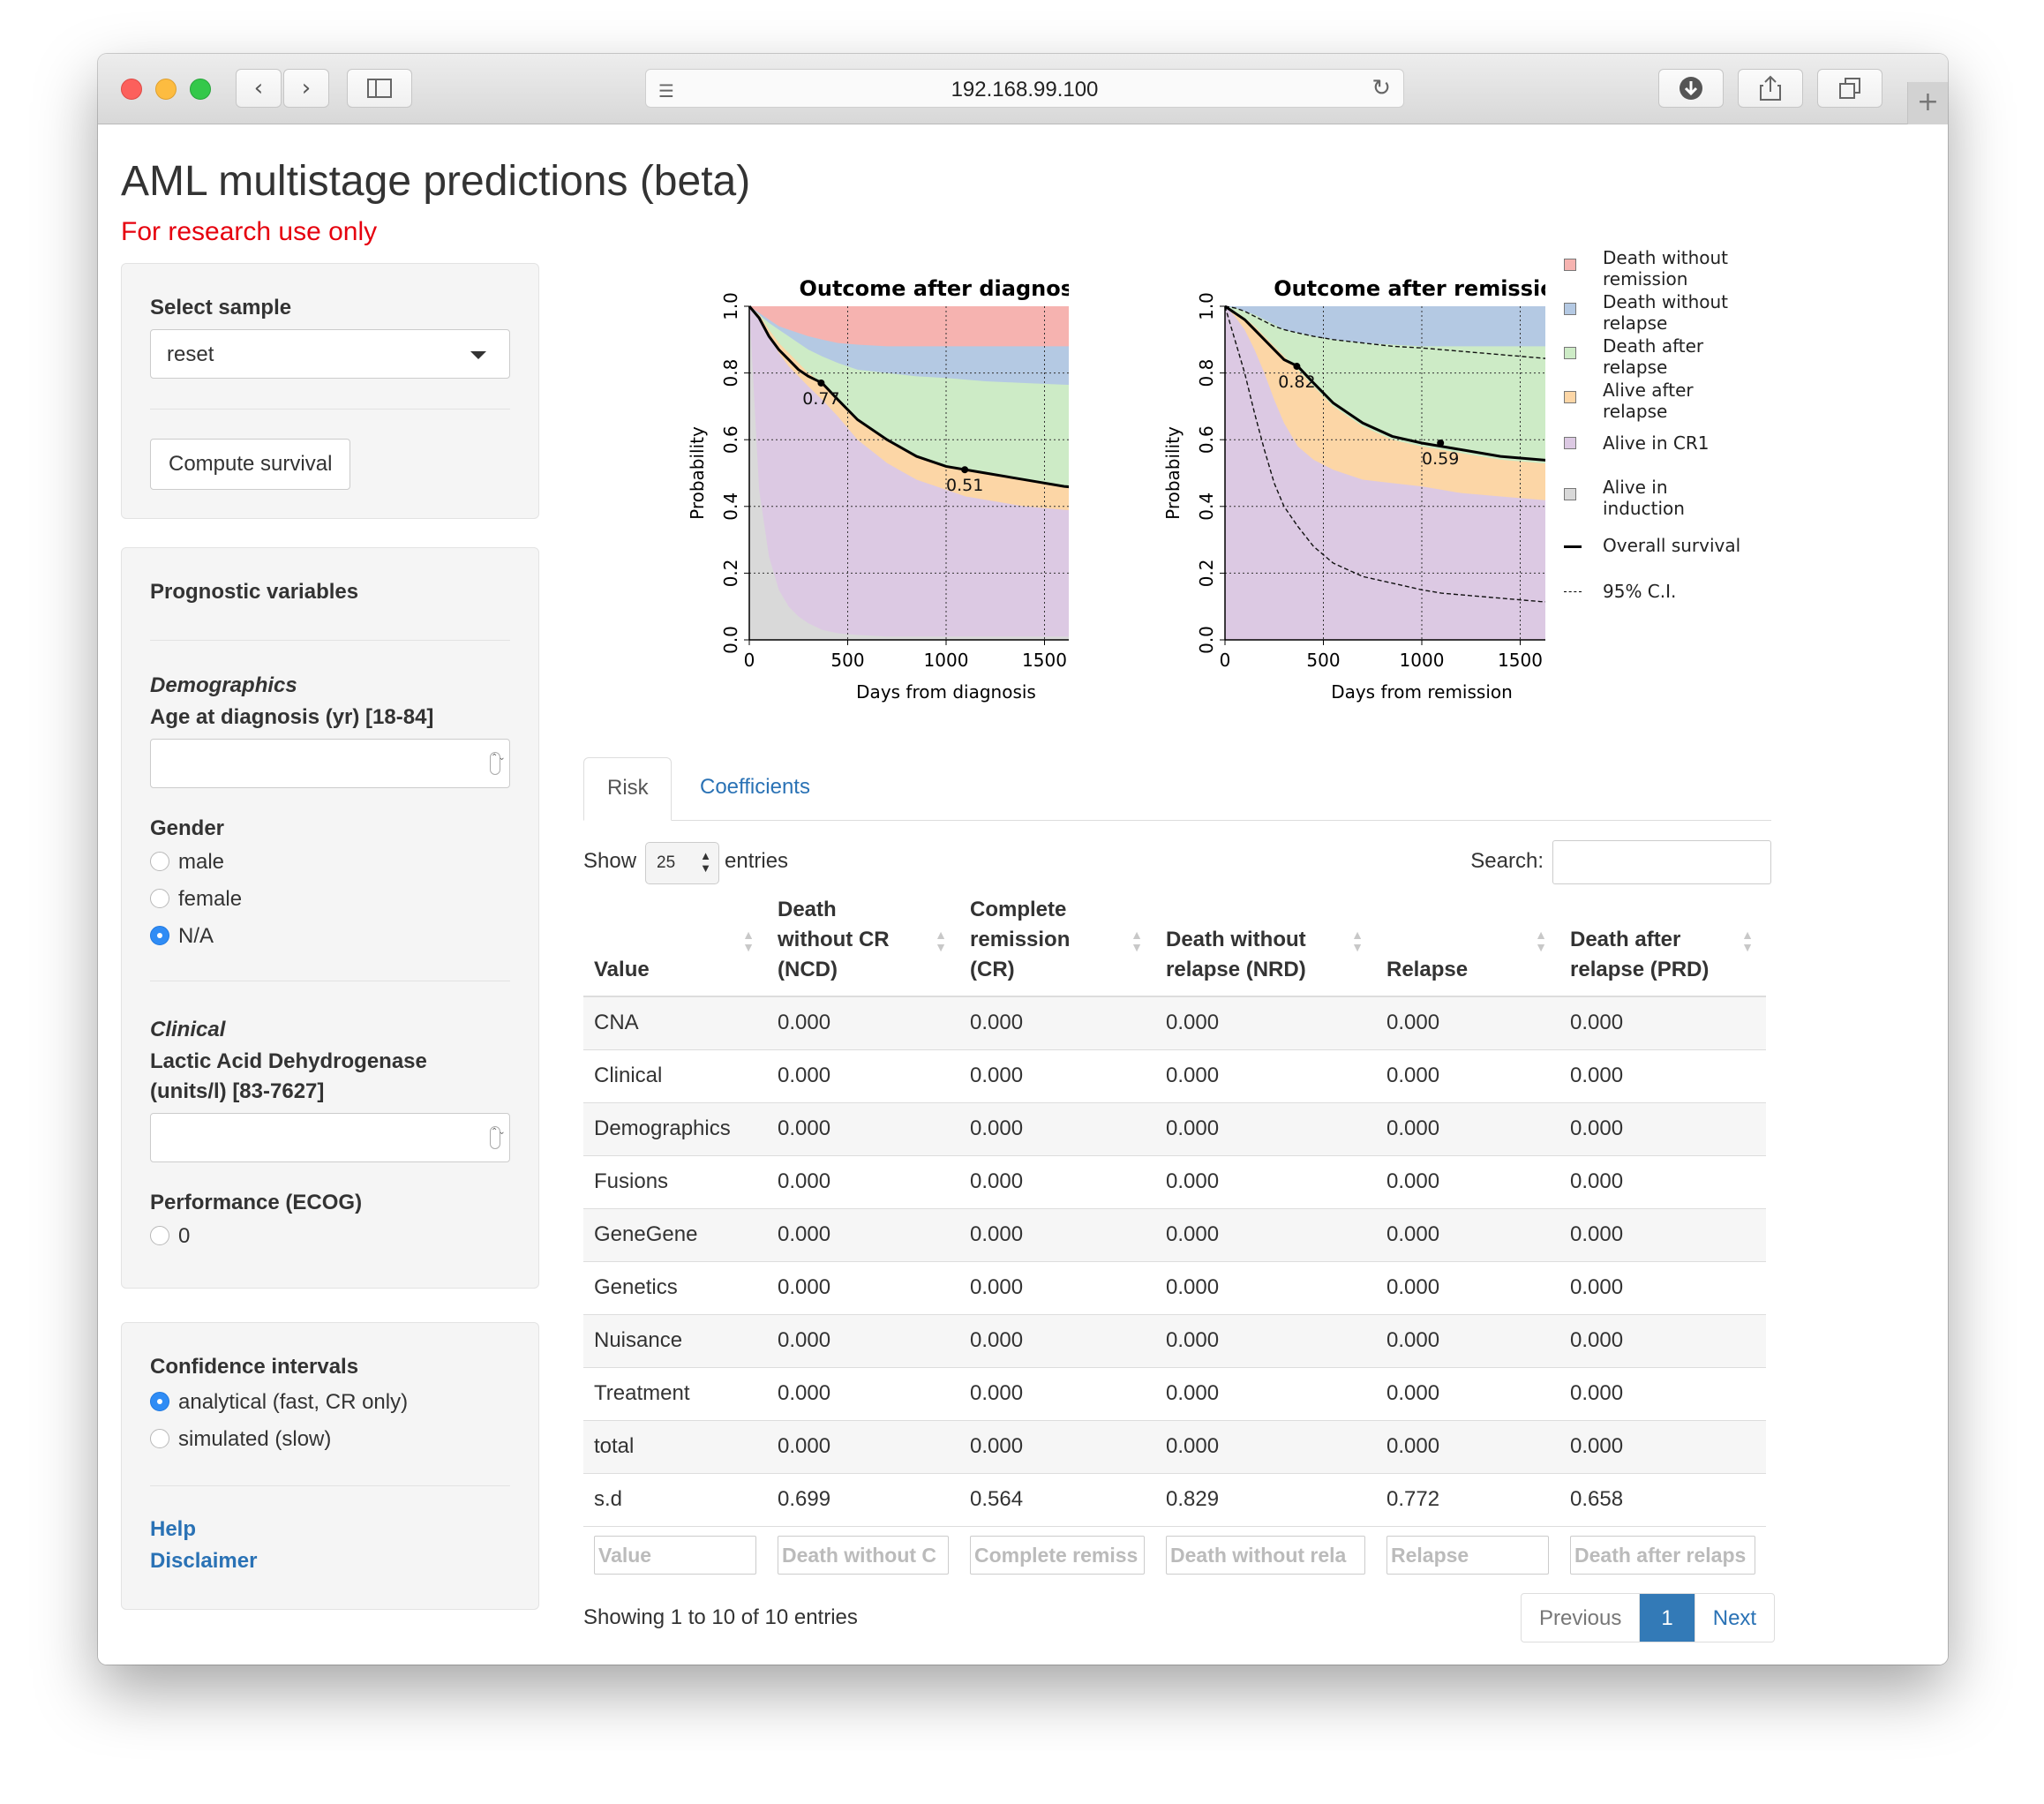 The image size is (2044, 1804). Describe the element at coordinates (1507, 861) in the screenshot. I see `search-label: Search:` at that location.